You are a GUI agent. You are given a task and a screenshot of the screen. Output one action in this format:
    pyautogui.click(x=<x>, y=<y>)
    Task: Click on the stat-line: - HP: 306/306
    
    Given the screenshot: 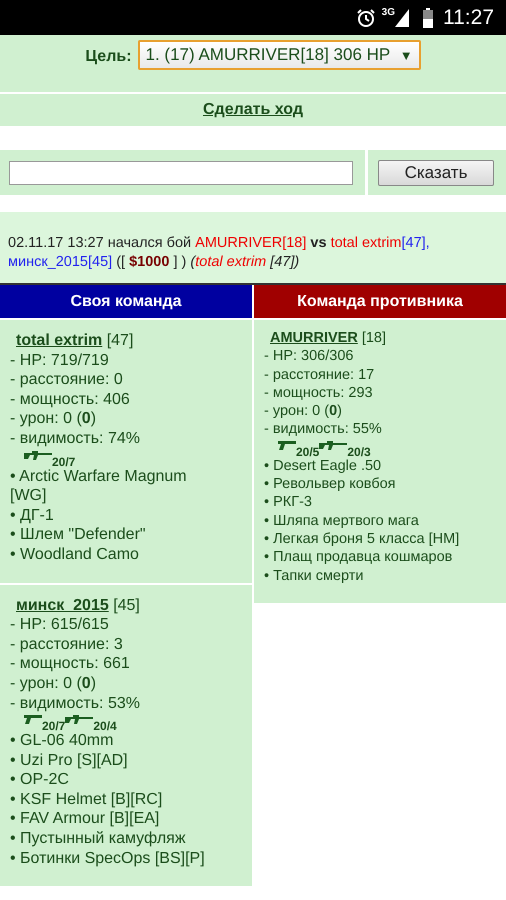 What is the action you would take?
    pyautogui.click(x=309, y=356)
    